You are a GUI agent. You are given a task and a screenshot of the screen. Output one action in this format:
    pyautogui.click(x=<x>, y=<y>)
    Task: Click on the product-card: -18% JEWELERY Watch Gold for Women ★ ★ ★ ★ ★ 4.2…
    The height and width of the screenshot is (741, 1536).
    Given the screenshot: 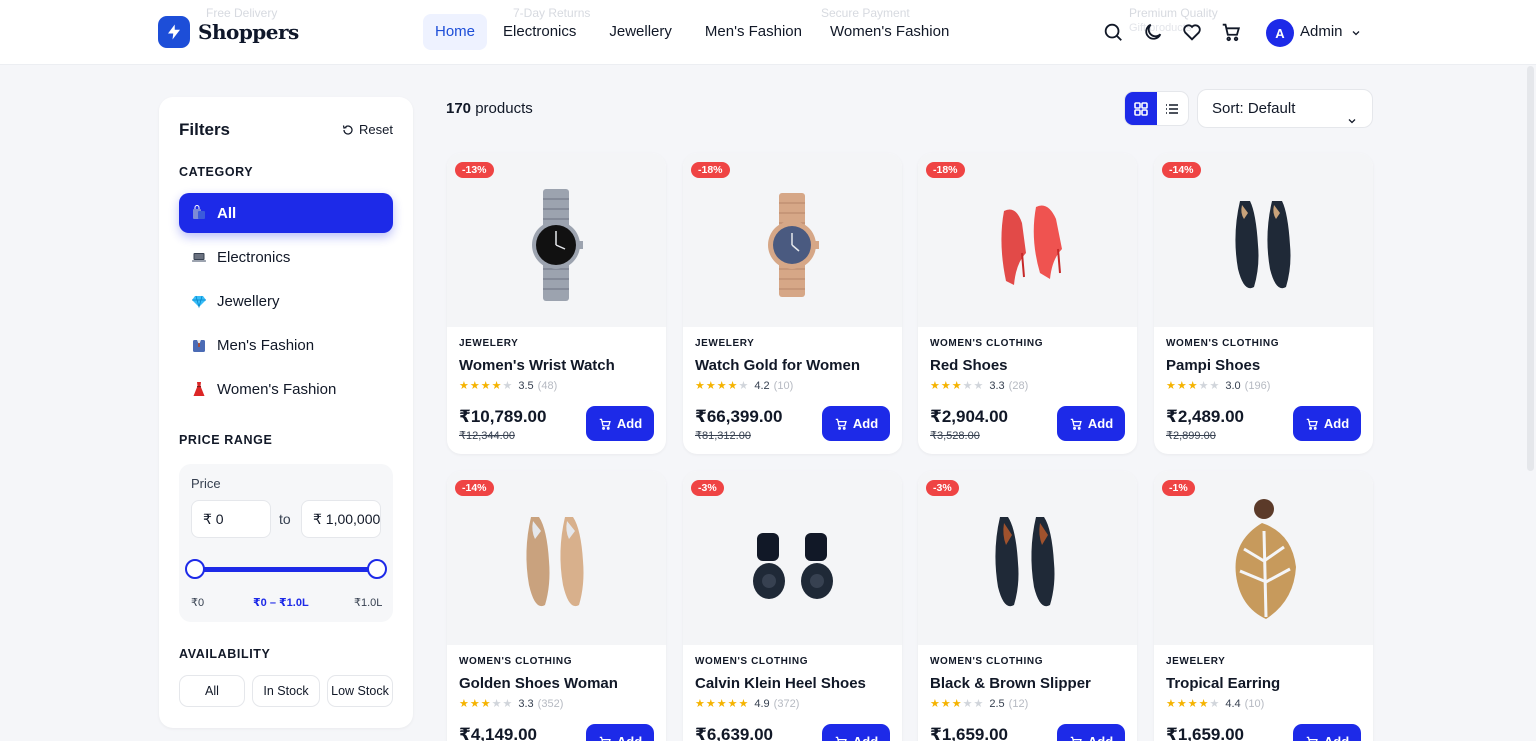 What is the action you would take?
    pyautogui.click(x=792, y=303)
    